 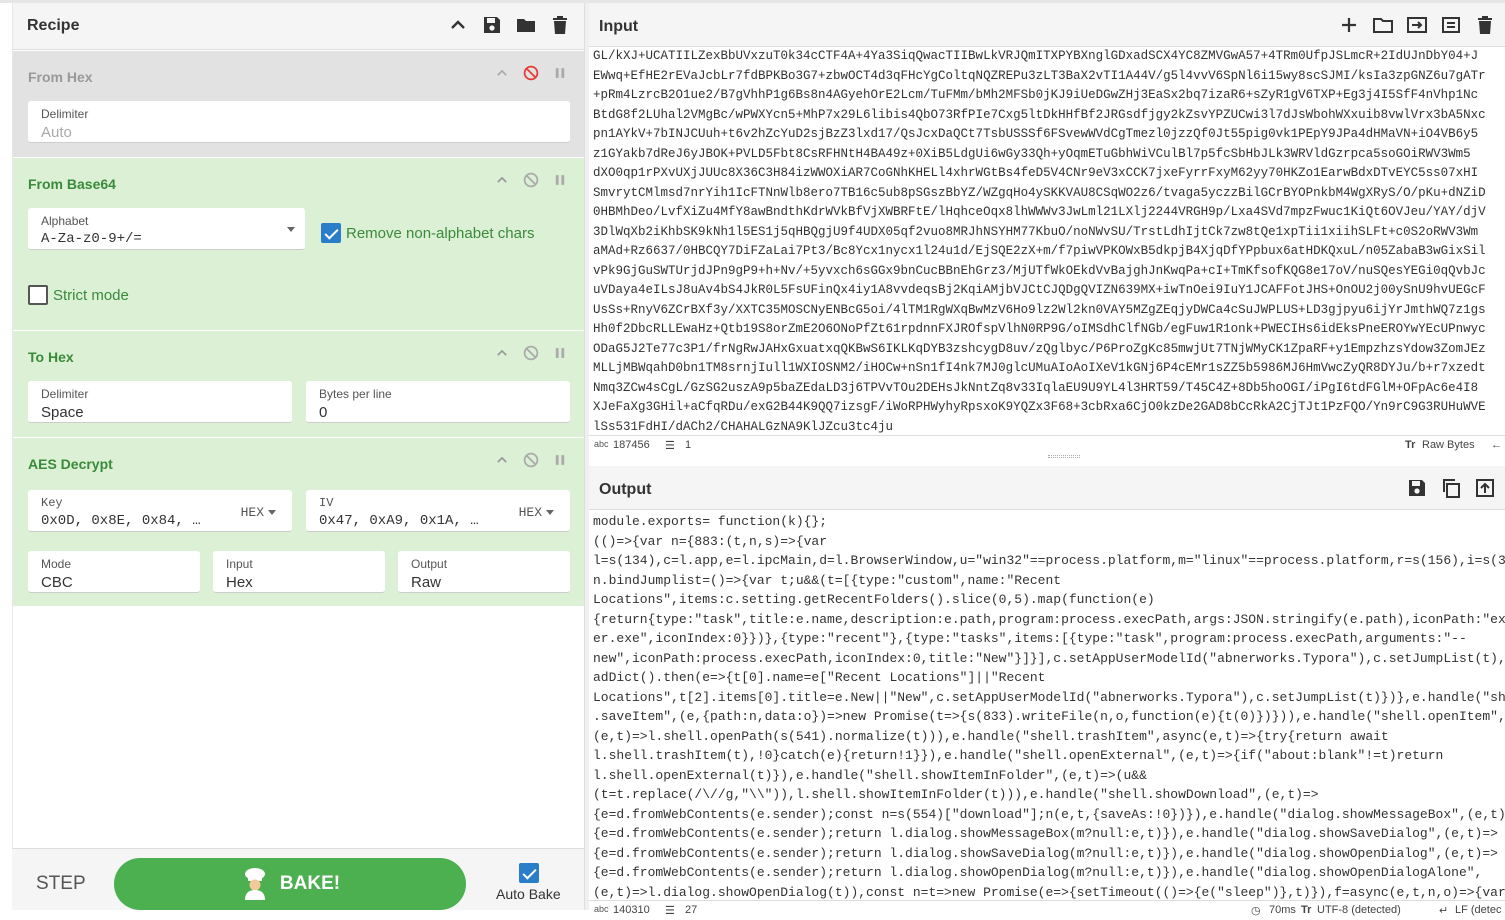 What do you see at coordinates (114, 572) in the screenshot?
I see `mode-select: Mode CBC` at bounding box center [114, 572].